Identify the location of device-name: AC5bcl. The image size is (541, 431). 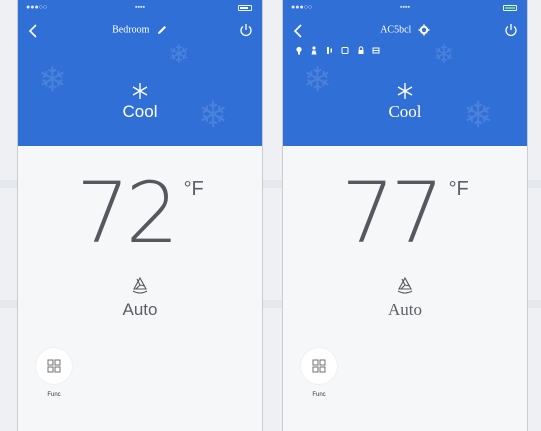
(396, 30).